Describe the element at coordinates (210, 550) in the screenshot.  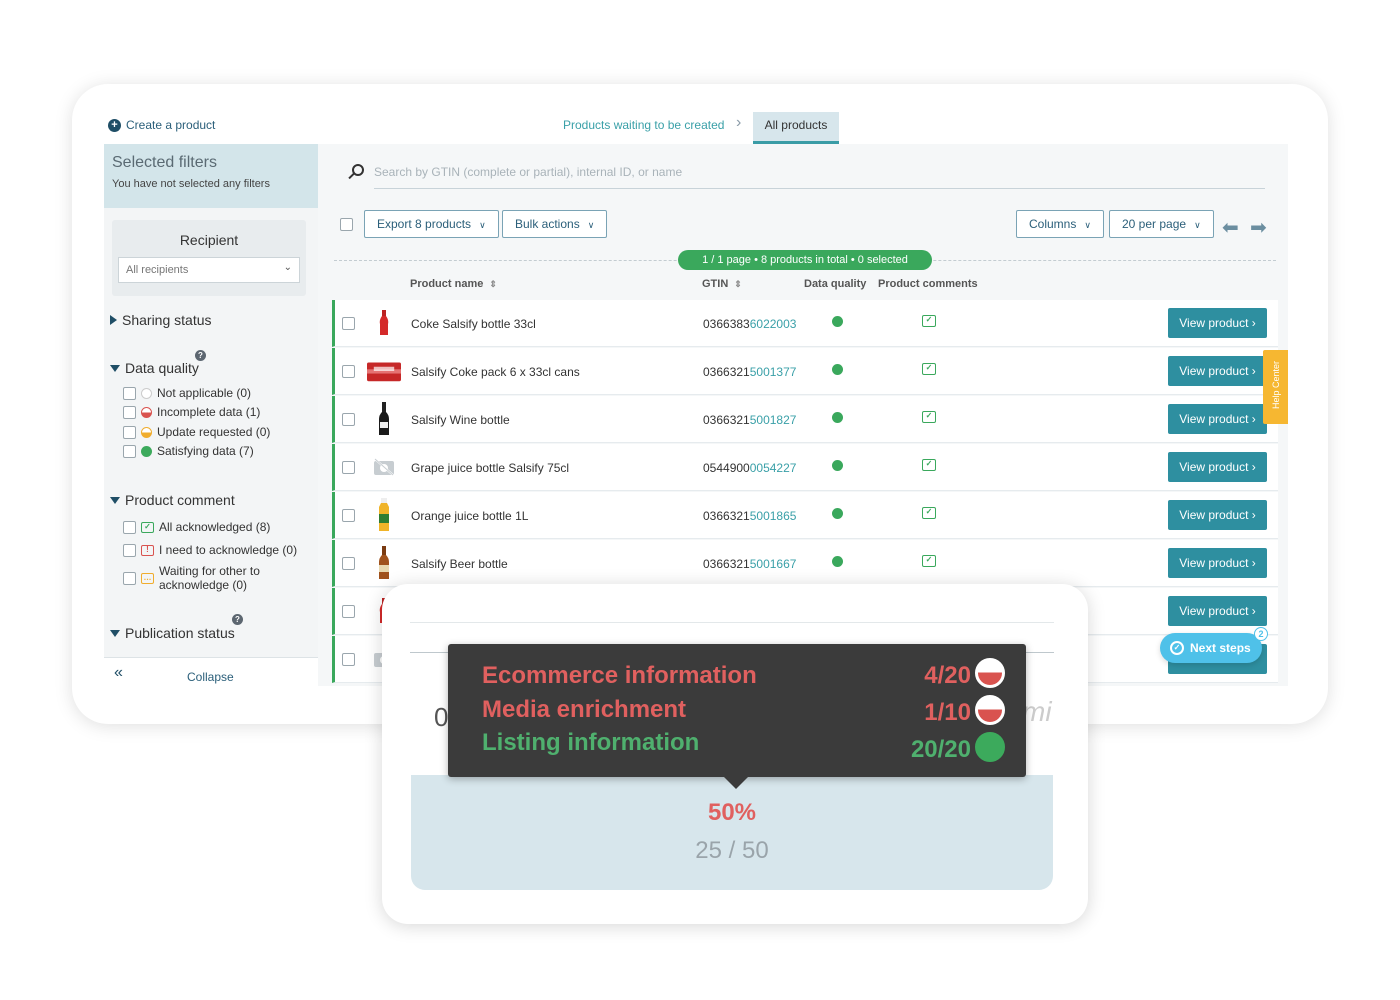
I see `pc-option-need-acknowledge: ! I need to acknowledge (0)` at that location.